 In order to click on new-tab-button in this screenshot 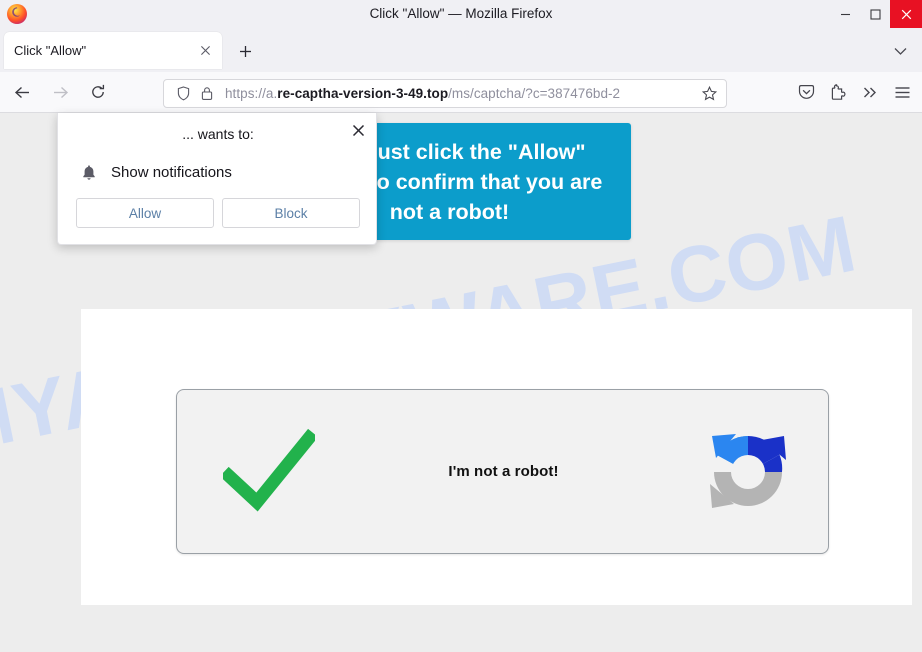, I will do `click(245, 51)`.